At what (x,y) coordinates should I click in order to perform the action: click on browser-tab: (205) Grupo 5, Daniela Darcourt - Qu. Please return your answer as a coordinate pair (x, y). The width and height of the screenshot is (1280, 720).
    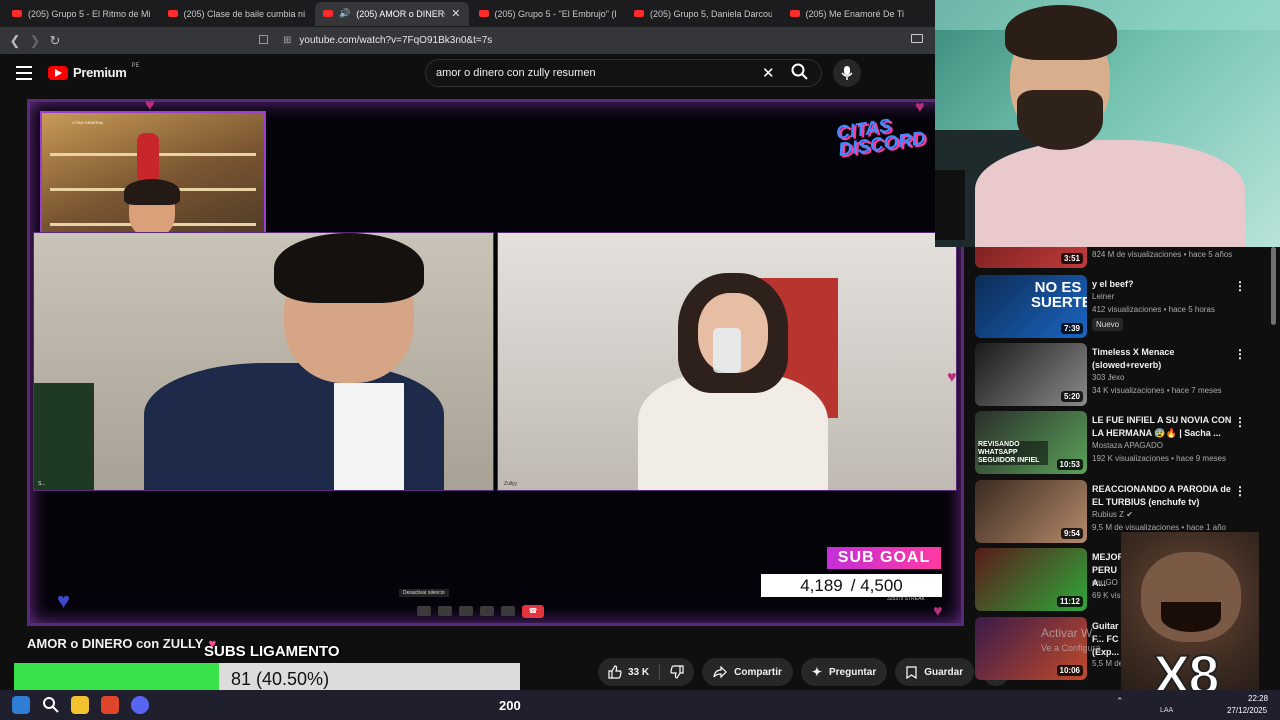
    Looking at the image, I should click on (703, 14).